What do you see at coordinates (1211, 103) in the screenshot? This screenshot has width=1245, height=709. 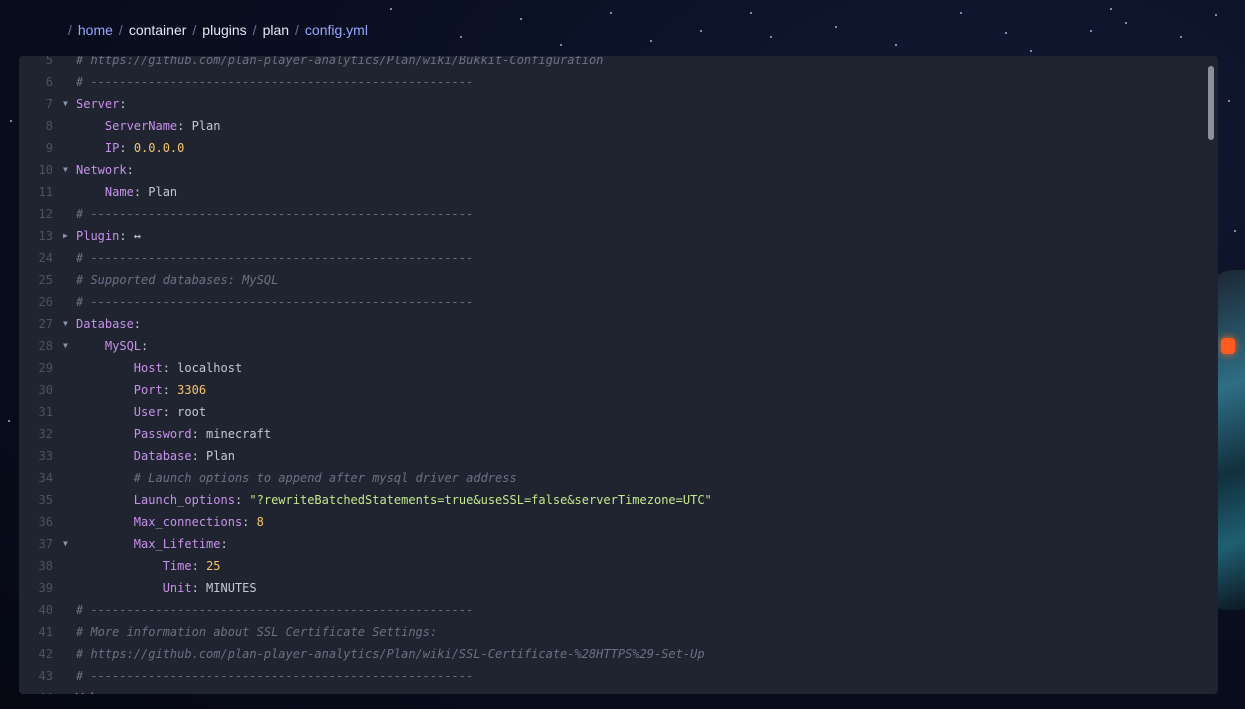 I see `editor-scrollbar-thumb` at bounding box center [1211, 103].